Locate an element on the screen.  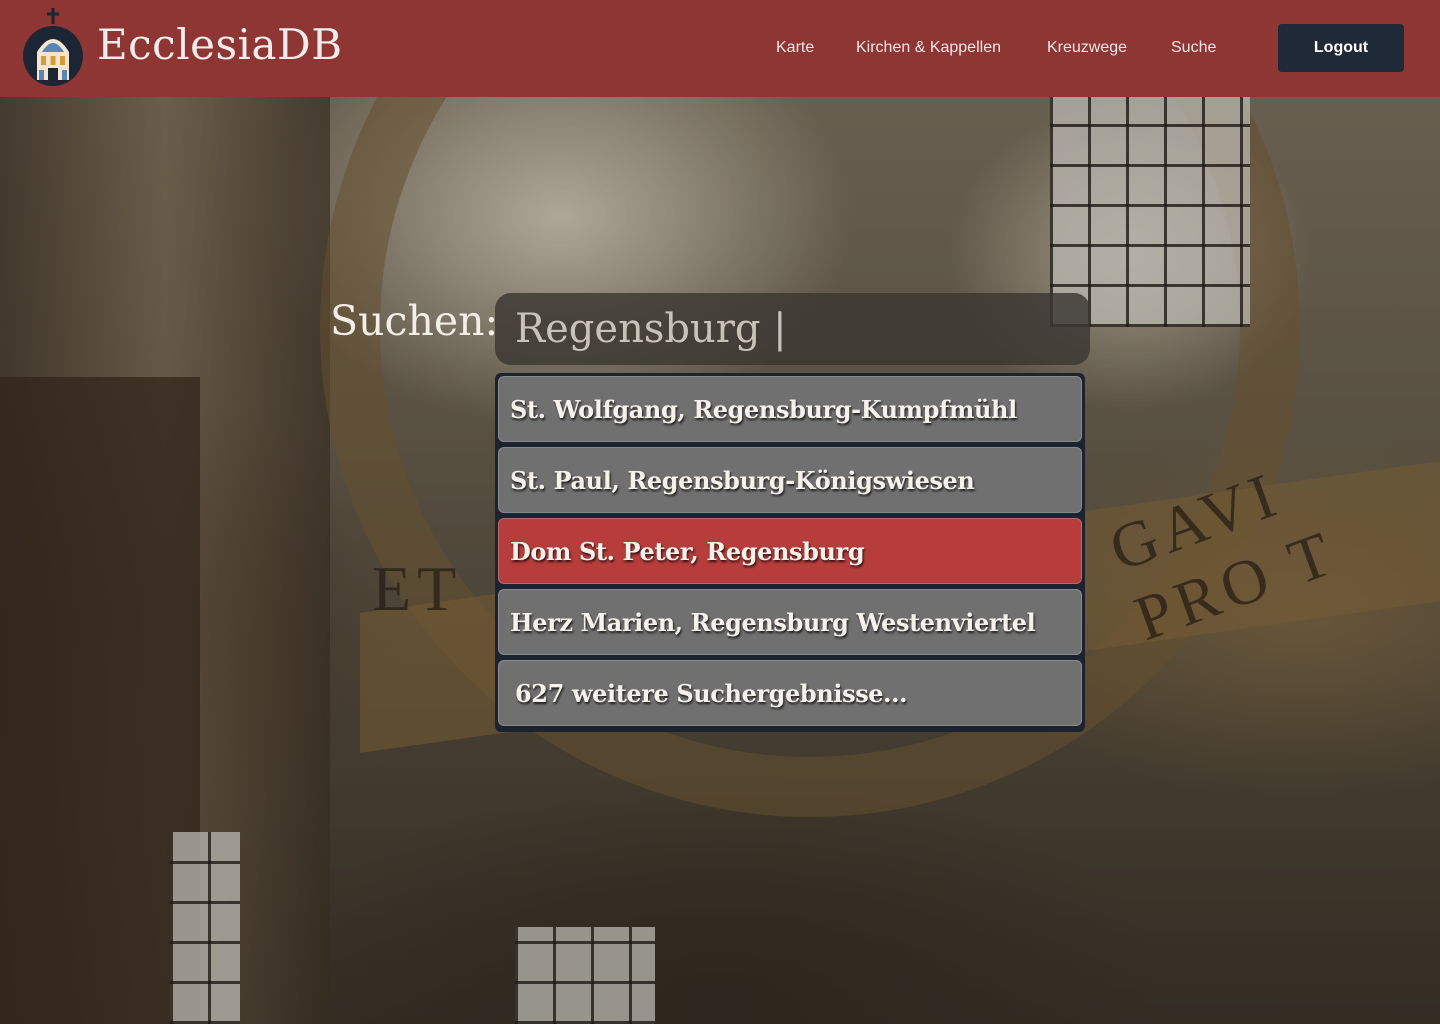
search-result-item: St. Paul, Regensburg-Königswiesen is located at coordinates (790, 480).